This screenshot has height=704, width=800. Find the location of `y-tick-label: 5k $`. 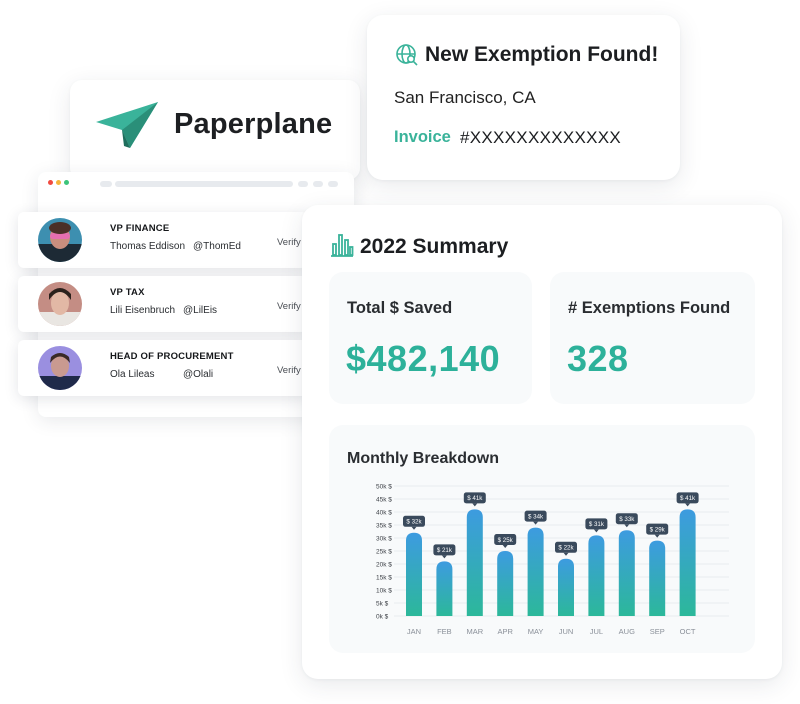

y-tick-label: 5k $ is located at coordinates (382, 604).